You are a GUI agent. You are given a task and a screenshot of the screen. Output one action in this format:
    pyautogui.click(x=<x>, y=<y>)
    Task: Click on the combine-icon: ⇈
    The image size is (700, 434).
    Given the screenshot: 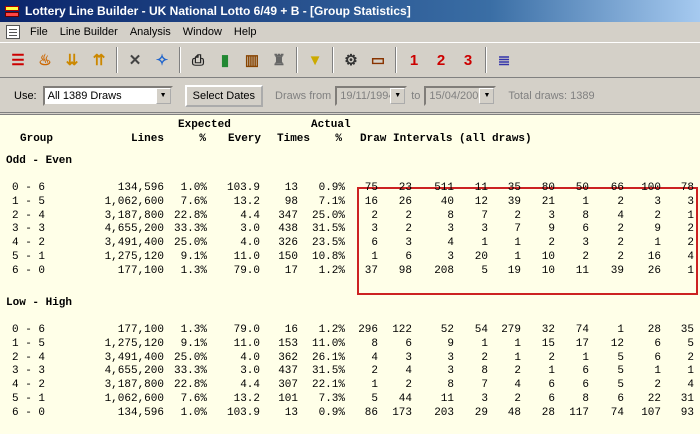 What is the action you would take?
    pyautogui.click(x=99, y=60)
    